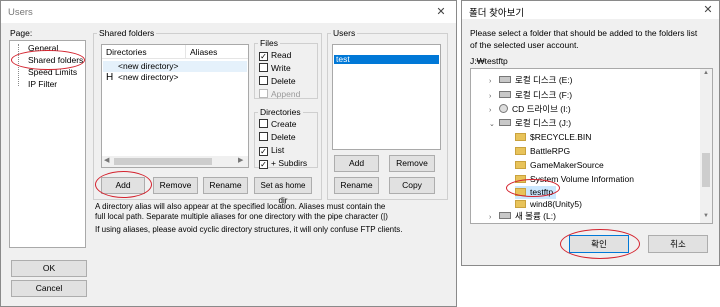  Describe the element at coordinates (127, 33) in the screenshot. I see `shared-folders-group-label: Shared folders` at that location.